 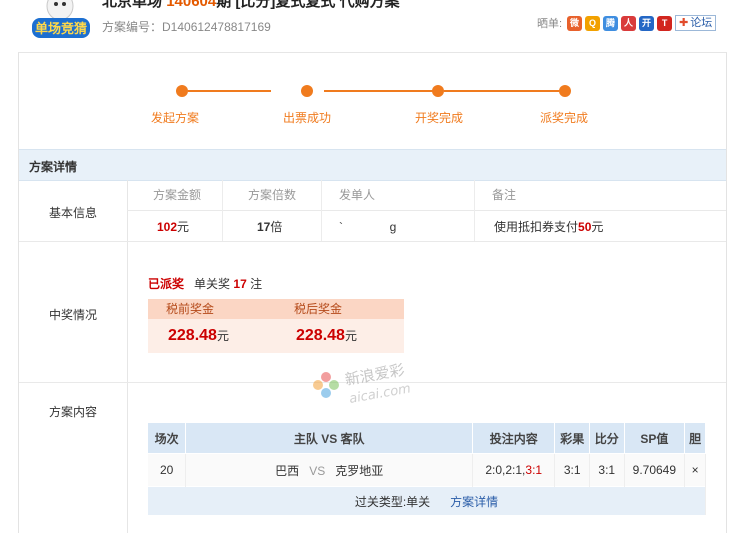 I want to click on plan-content-label: 方案内容, so click(x=72, y=412).